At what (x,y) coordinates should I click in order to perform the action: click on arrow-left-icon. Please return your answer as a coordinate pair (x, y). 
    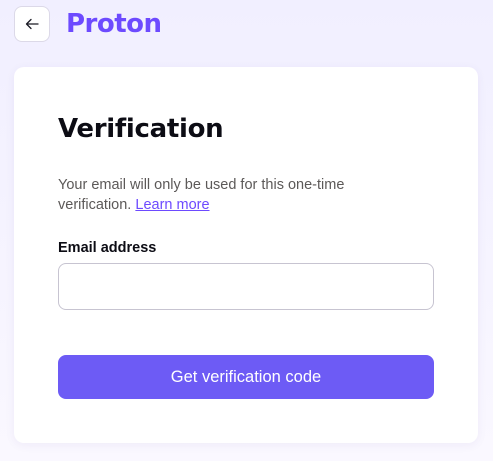
    Looking at the image, I should click on (32, 24).